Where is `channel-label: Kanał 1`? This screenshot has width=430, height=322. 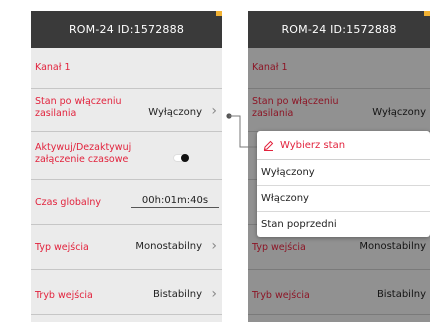 channel-label: Kanał 1 is located at coordinates (53, 67).